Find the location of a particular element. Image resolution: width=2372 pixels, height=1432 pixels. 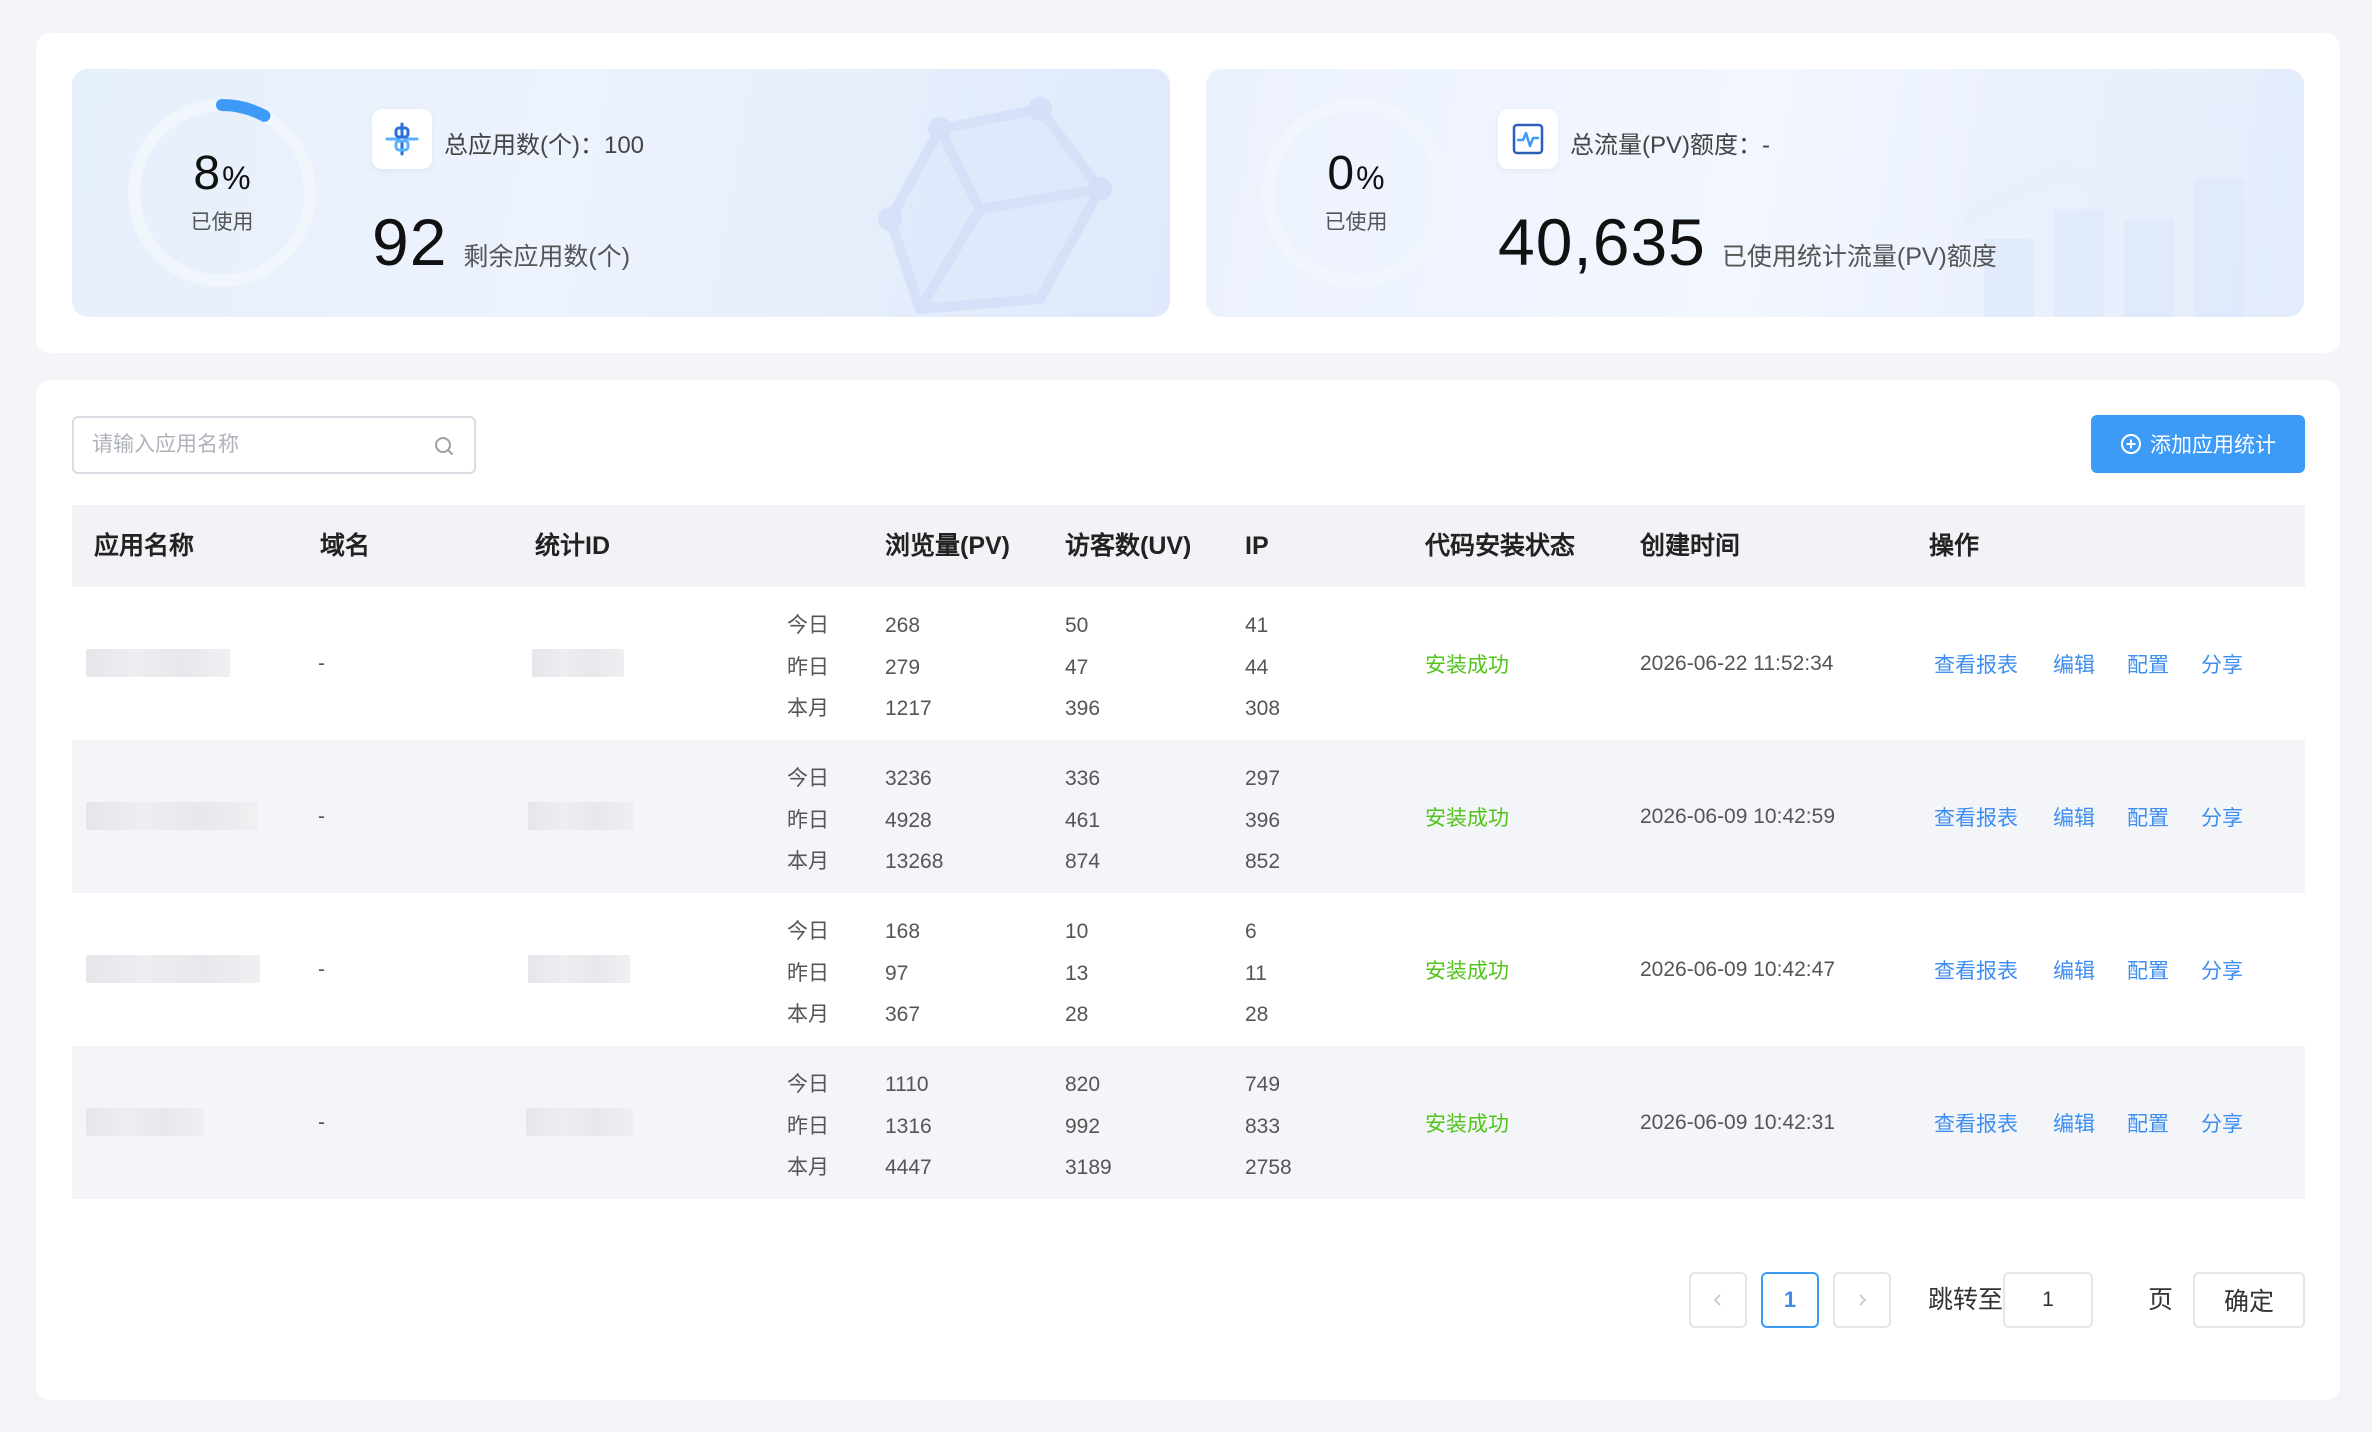

uv-today: 820 is located at coordinates (1083, 1084).